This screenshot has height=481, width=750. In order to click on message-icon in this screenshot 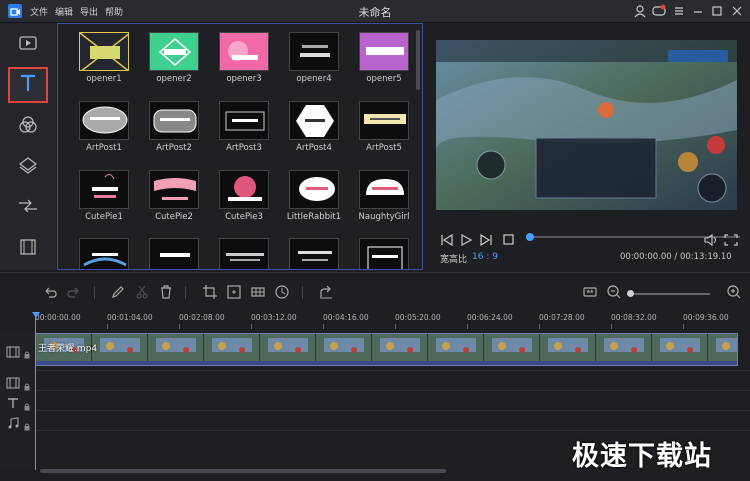, I will do `click(659, 11)`.